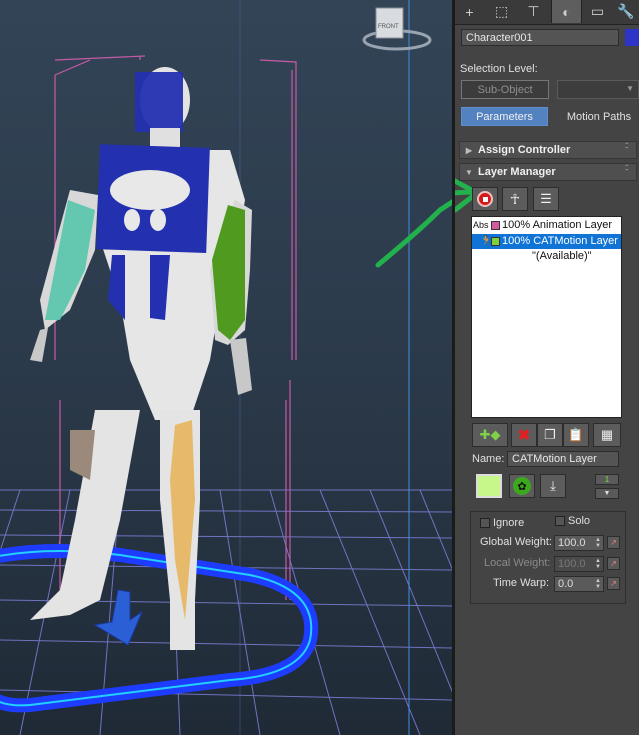 This screenshot has width=639, height=735. I want to click on layer-manager-rollout: ▼ Layer Manager ⁚⁚, so click(548, 172).